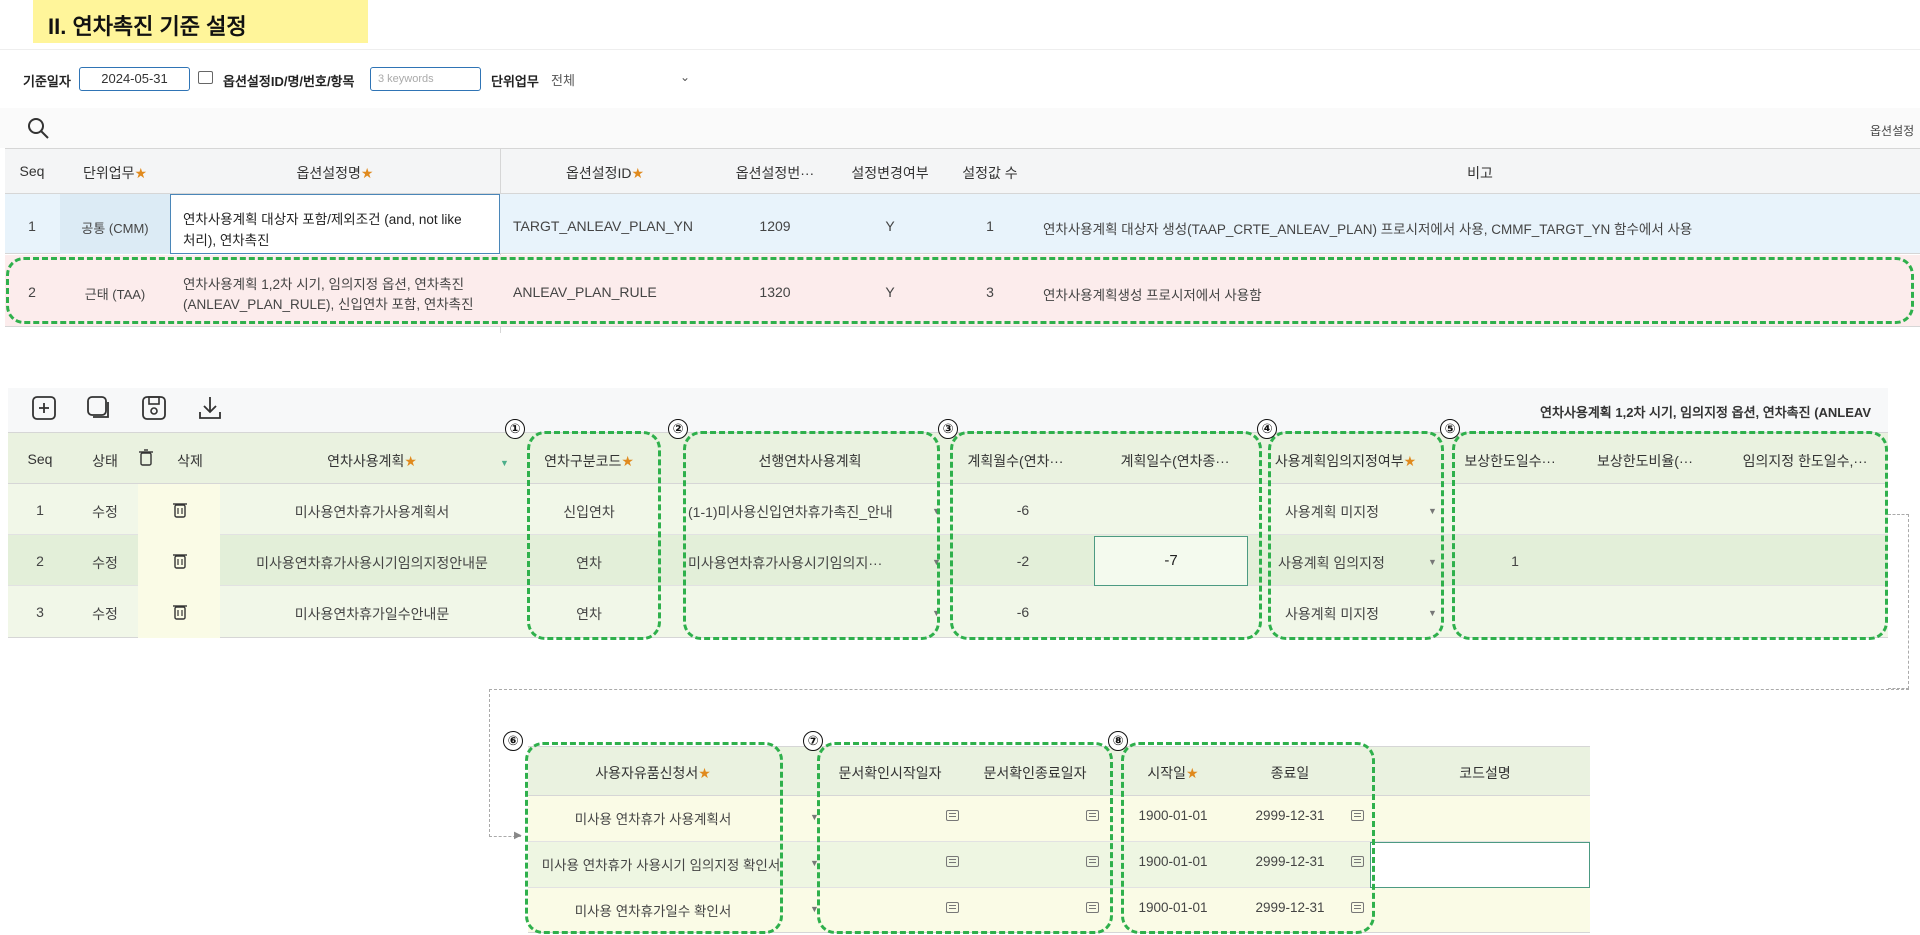  Describe the element at coordinates (154, 408) in the screenshot. I see `save-icon` at that location.